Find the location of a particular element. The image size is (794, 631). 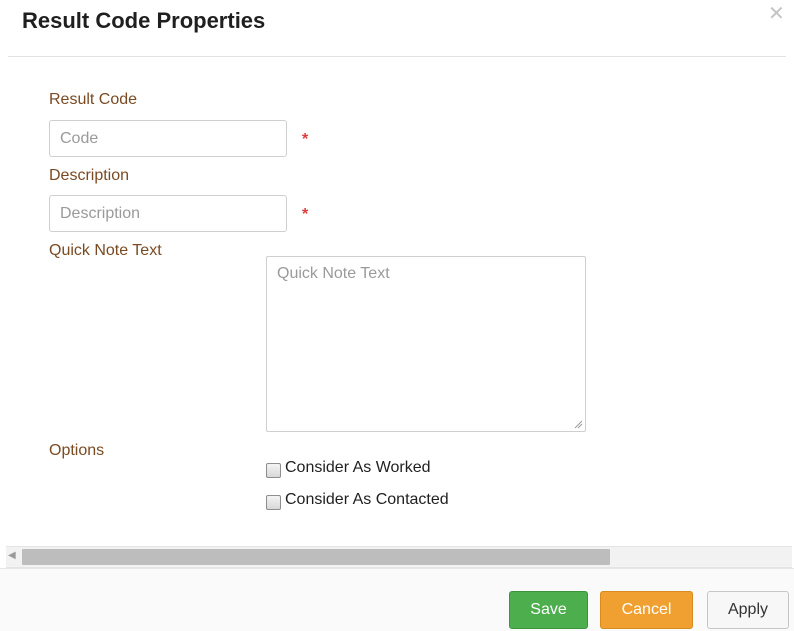

options-label: Options is located at coordinates (77, 450).